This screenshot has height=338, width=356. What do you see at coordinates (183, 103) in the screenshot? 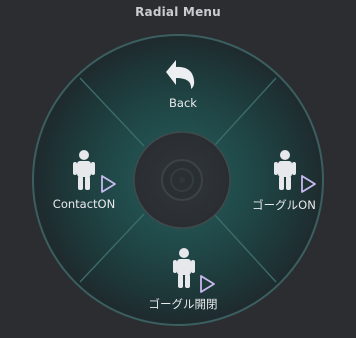
I see `menu-item-back-label: Back` at bounding box center [183, 103].